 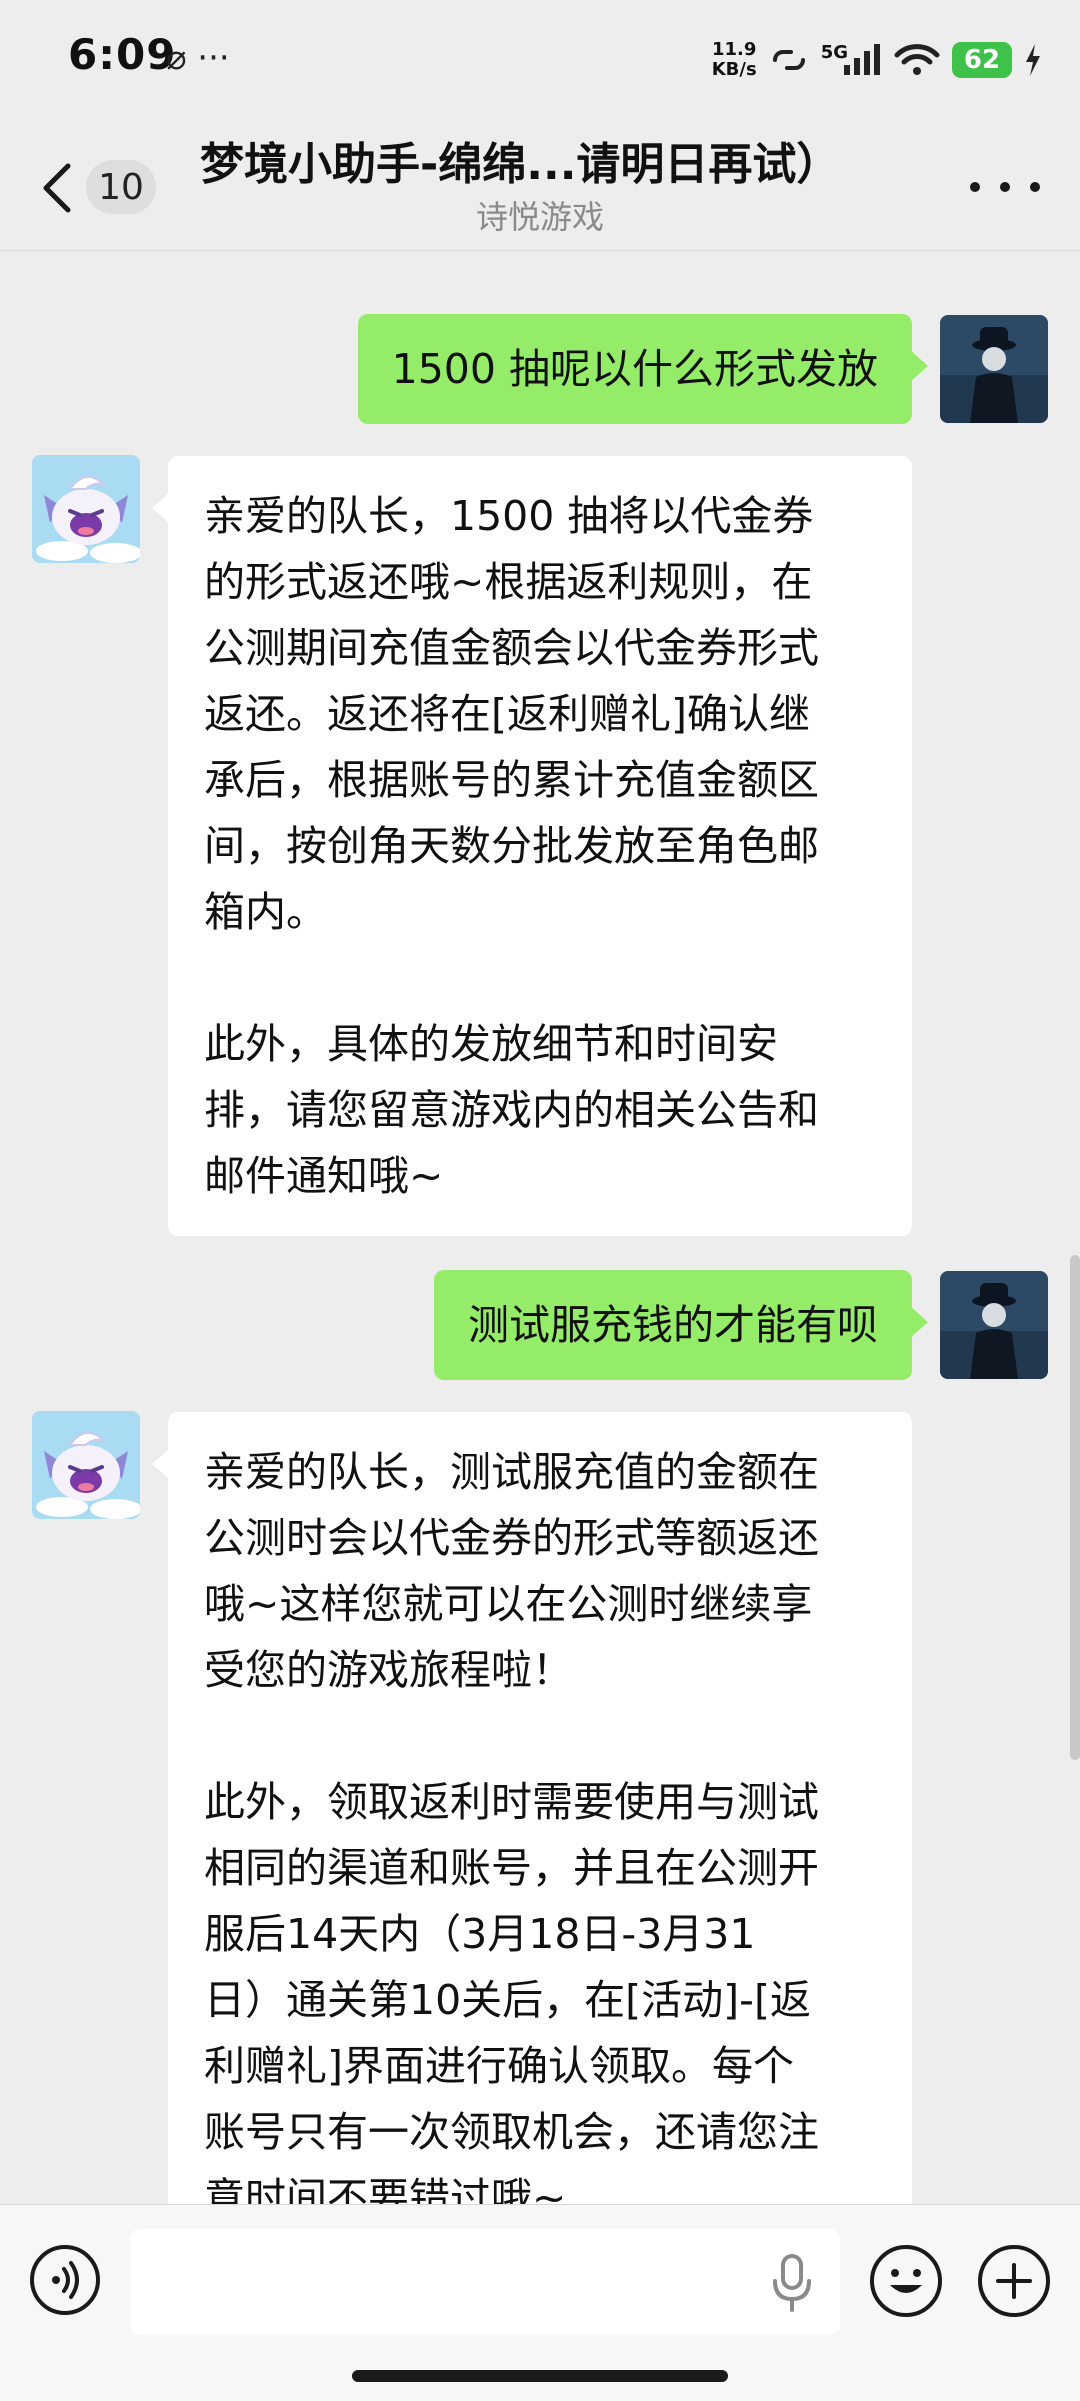 I want to click on battery-indicator: 62, so click(x=982, y=60).